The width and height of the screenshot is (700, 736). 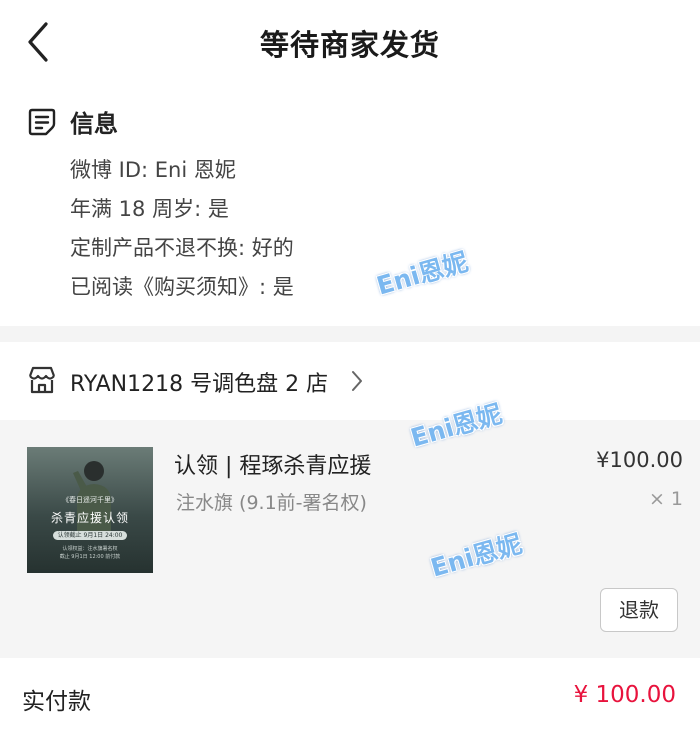 I want to click on page-title: 等待商家发货, so click(x=349, y=45).